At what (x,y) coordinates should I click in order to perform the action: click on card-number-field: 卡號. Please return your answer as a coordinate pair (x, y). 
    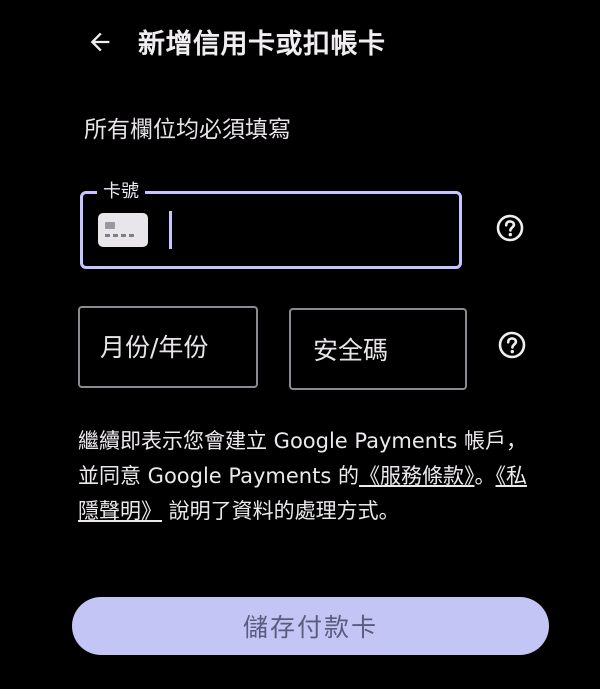
    Looking at the image, I should click on (271, 223).